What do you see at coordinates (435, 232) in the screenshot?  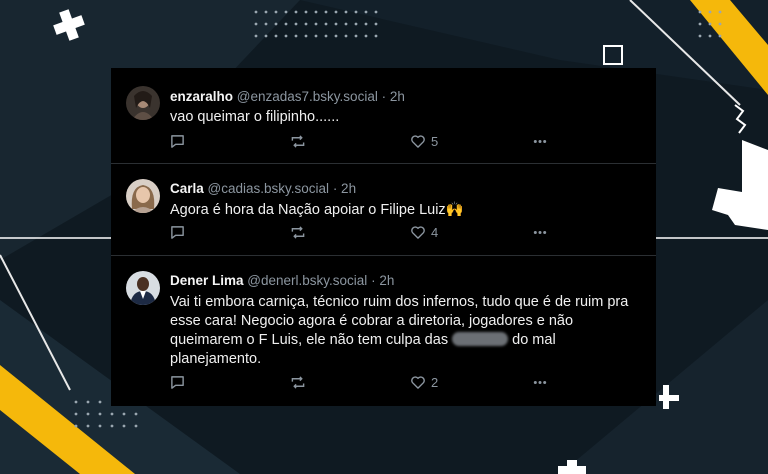 I see `like-count: 4` at bounding box center [435, 232].